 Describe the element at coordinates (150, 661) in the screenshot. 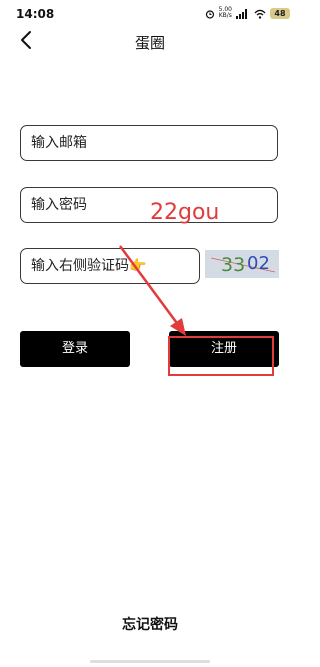

I see `home-indicator` at that location.